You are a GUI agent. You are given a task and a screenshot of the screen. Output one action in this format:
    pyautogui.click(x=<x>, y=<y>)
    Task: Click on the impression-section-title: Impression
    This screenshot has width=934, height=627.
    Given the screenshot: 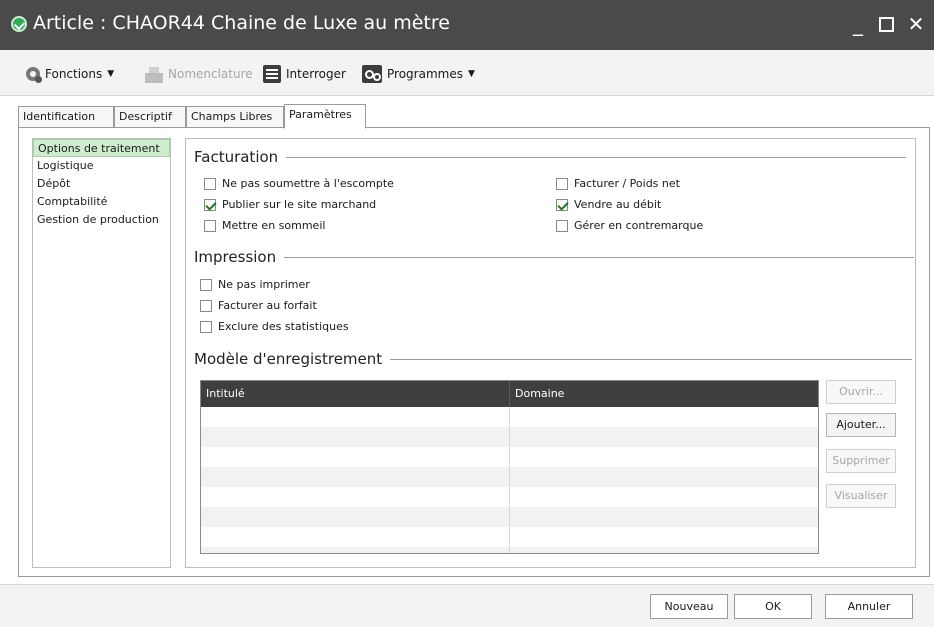 What is the action you would take?
    pyautogui.click(x=554, y=257)
    